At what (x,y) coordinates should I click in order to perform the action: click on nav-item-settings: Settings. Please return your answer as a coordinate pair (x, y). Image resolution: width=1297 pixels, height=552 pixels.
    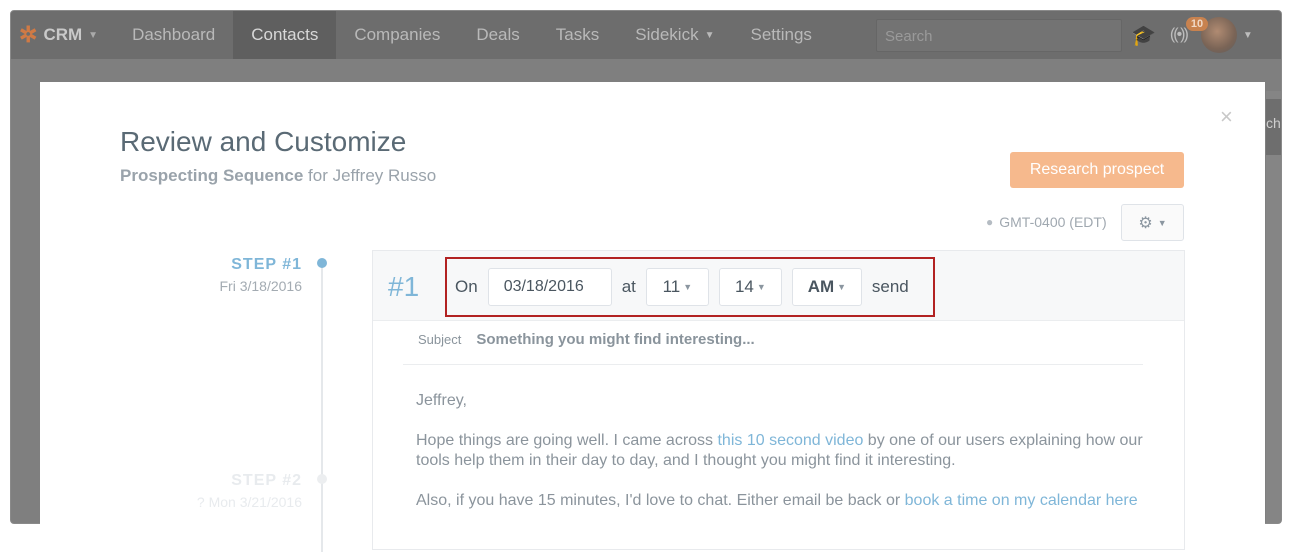
    Looking at the image, I should click on (780, 35).